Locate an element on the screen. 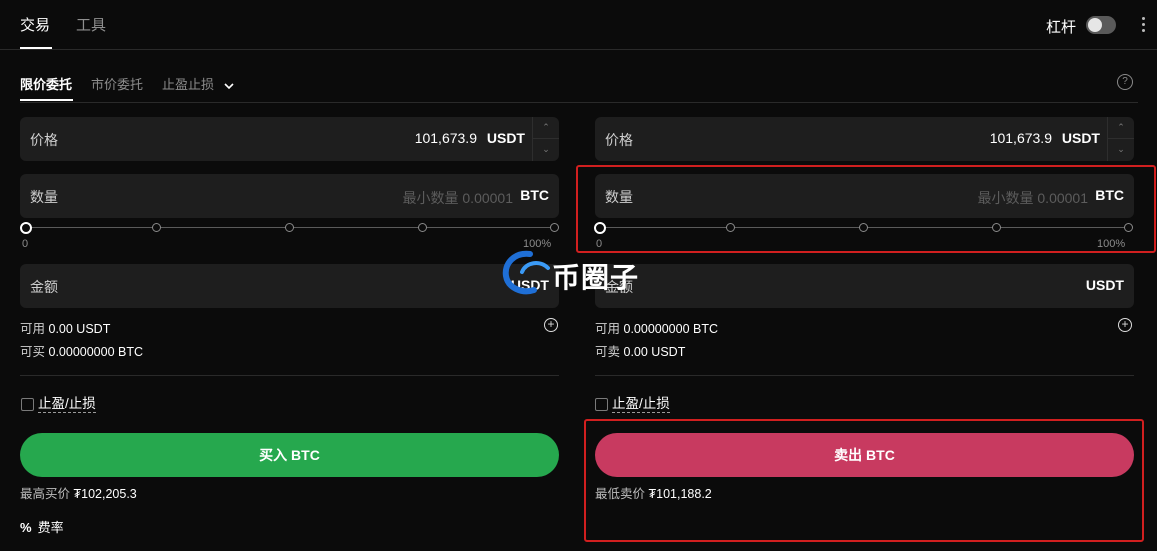  buy-available: 可用 0.00 USDT is located at coordinates (65, 327).